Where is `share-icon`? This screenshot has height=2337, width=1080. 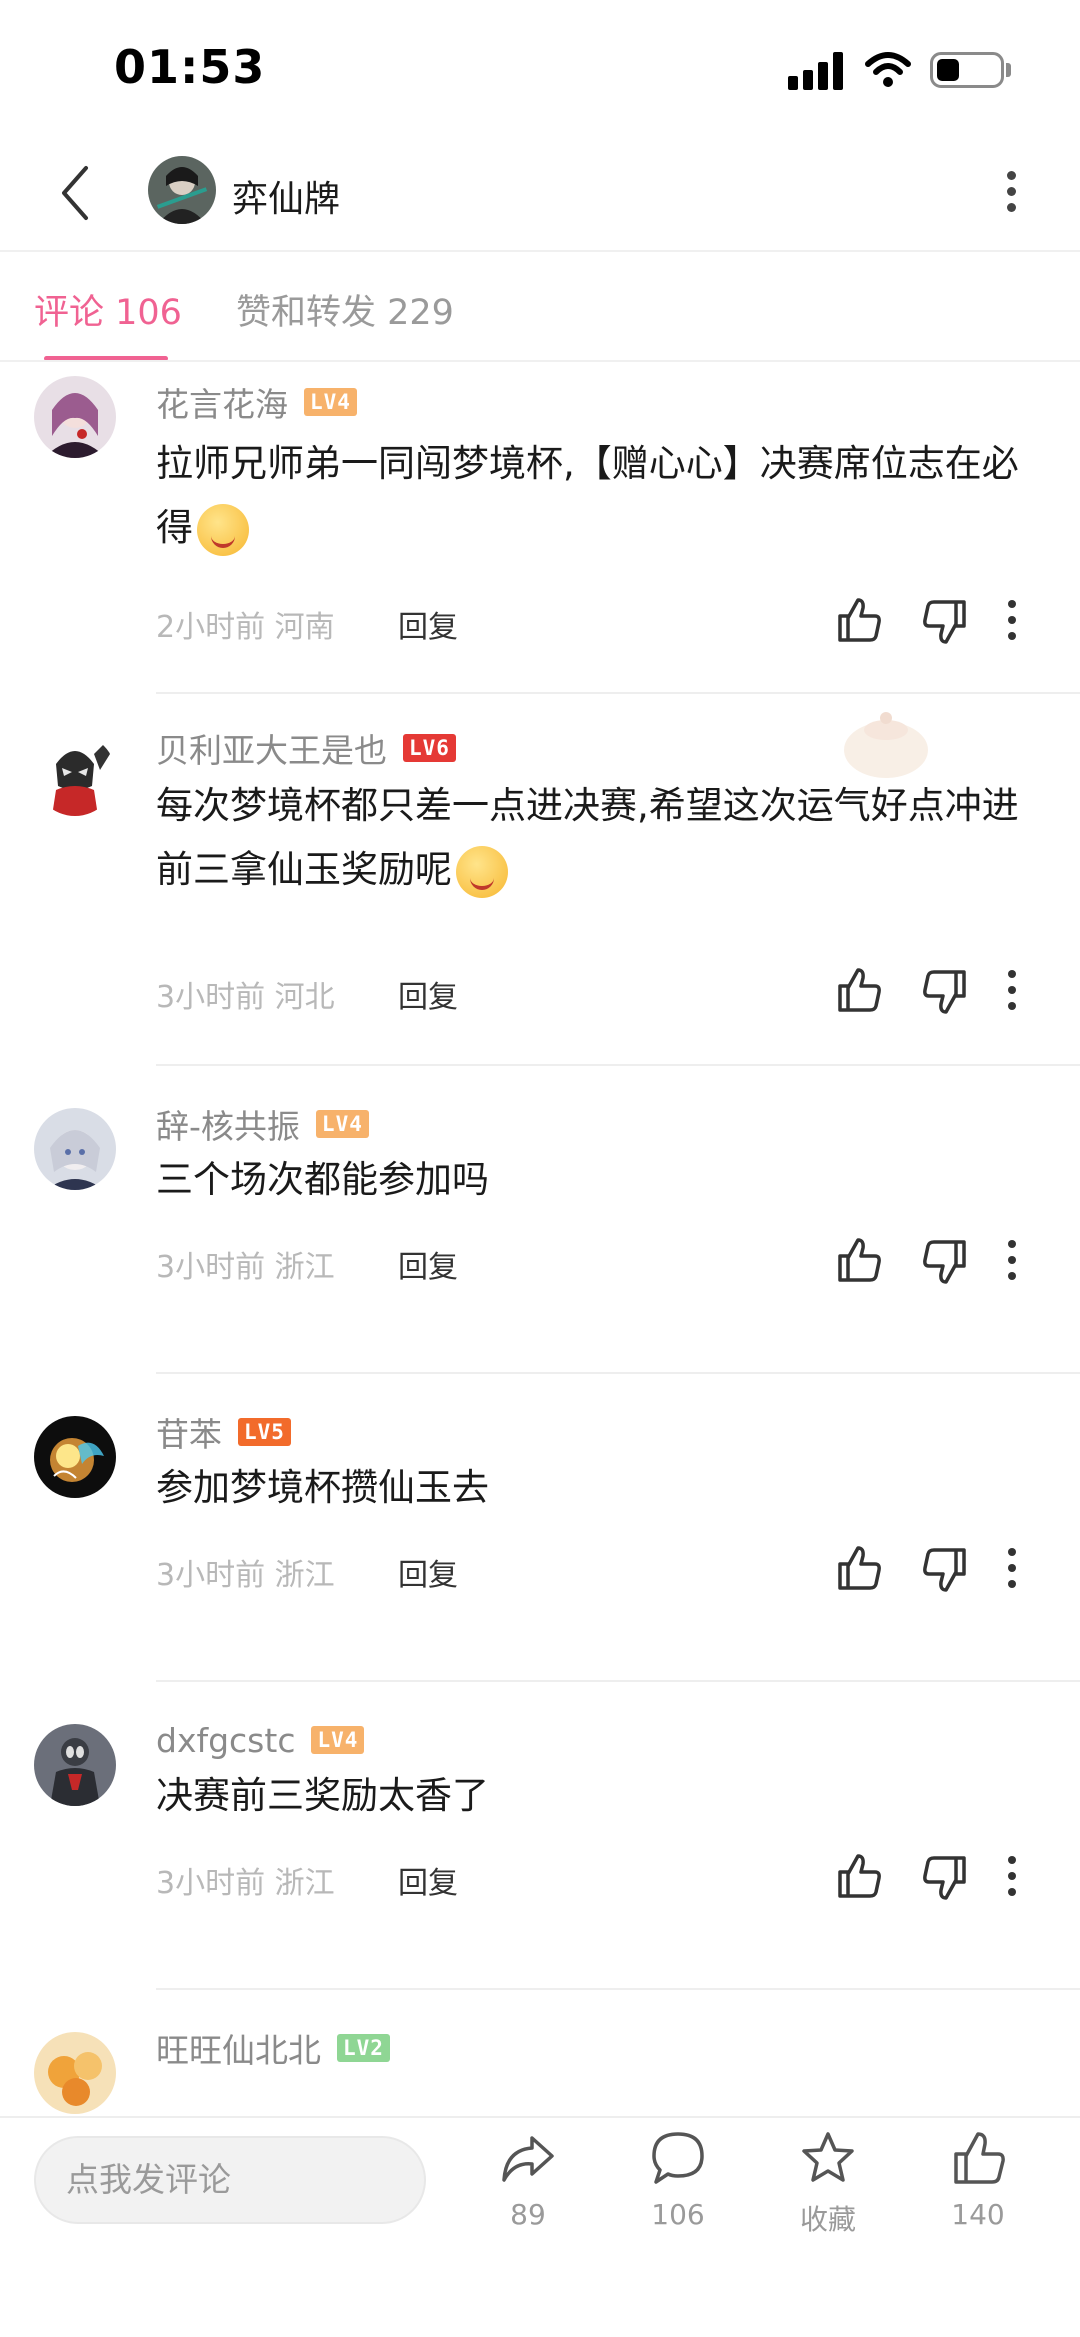
share-icon is located at coordinates (528, 2159).